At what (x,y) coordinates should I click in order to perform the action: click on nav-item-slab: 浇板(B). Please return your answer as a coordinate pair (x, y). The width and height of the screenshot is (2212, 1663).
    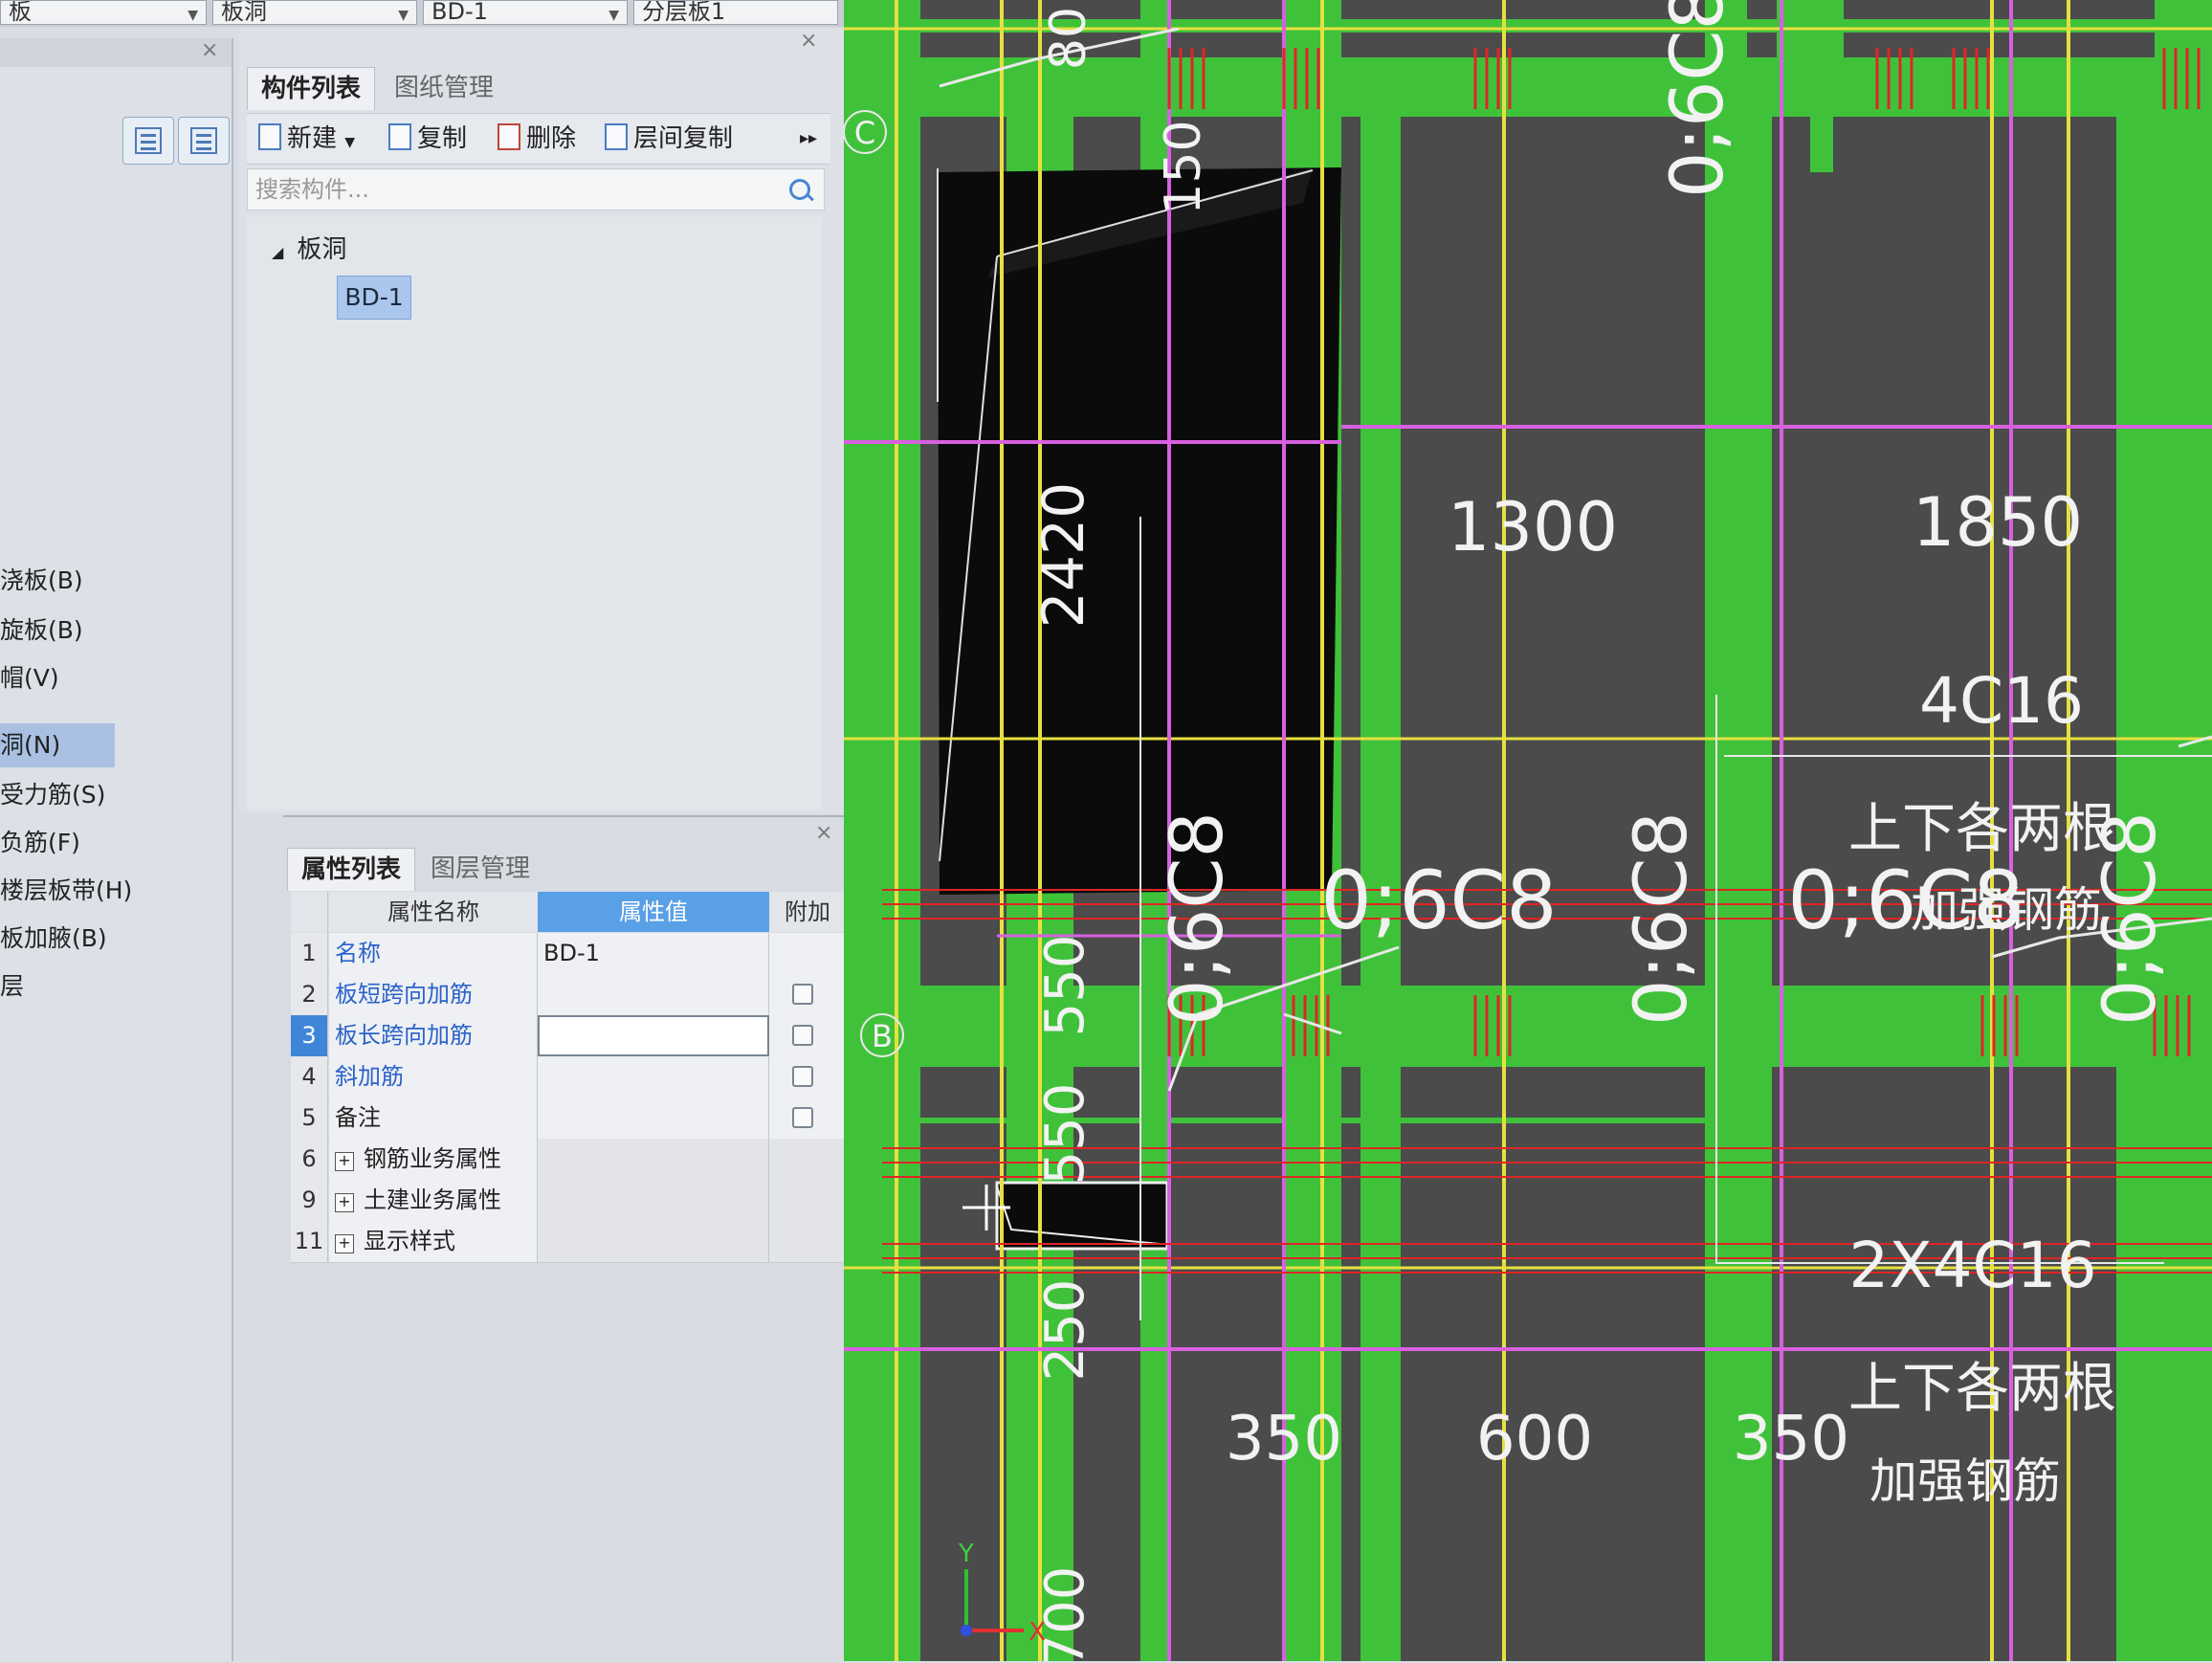
    Looking at the image, I should click on (116, 581).